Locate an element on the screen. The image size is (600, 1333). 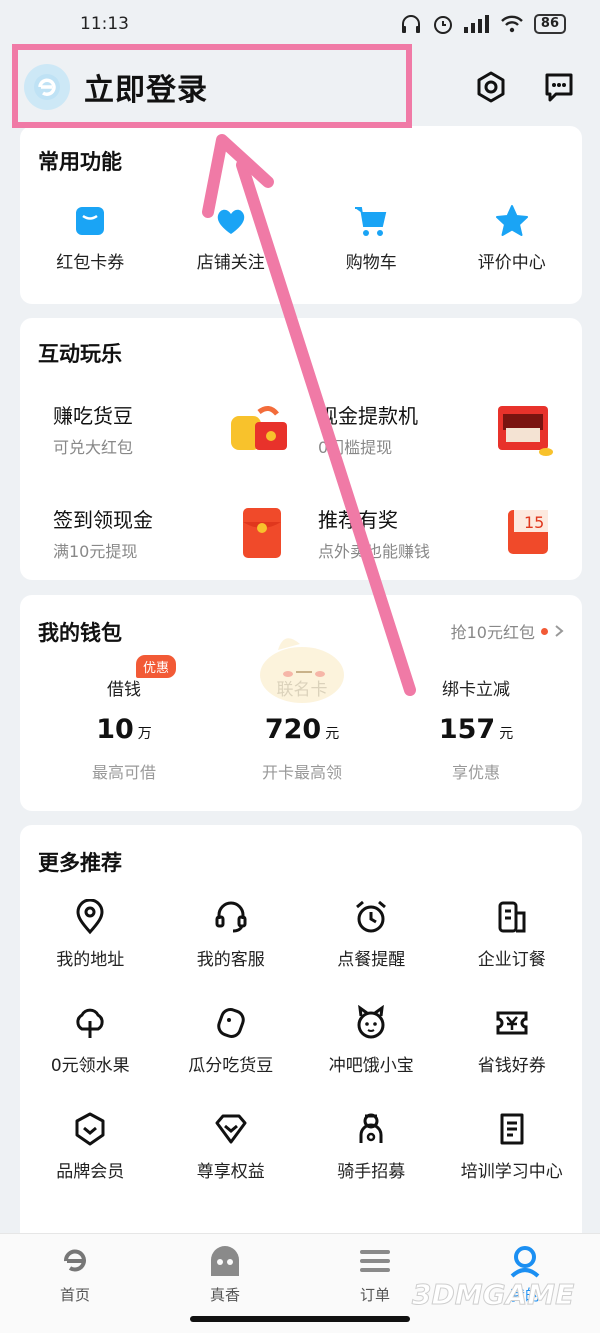
more-item-address: 我的地址 is located at coordinates (90, 934).